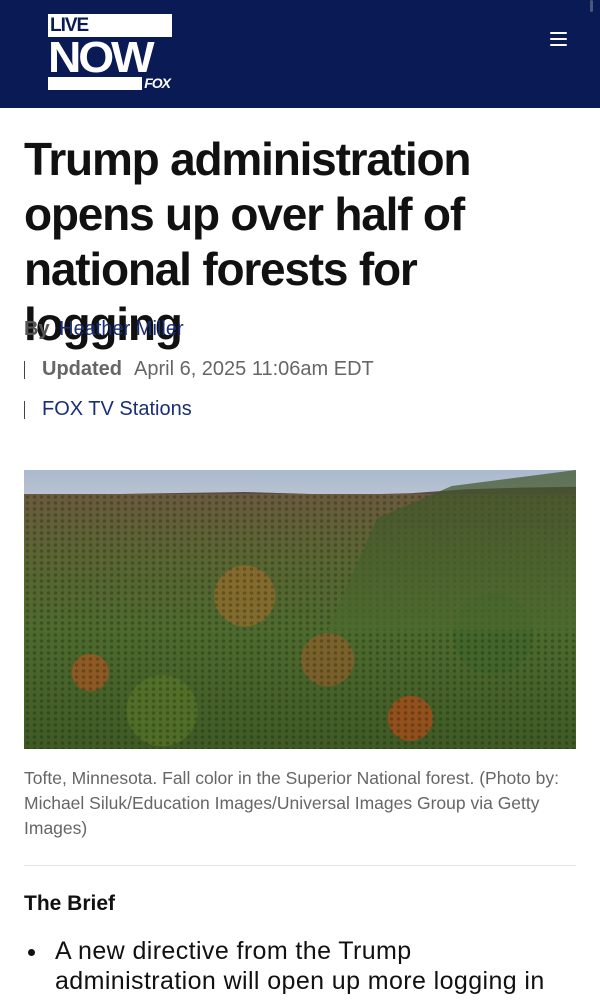 The height and width of the screenshot is (1000, 600). Describe the element at coordinates (37, 329) in the screenshot. I see `byline-prefix: By` at that location.